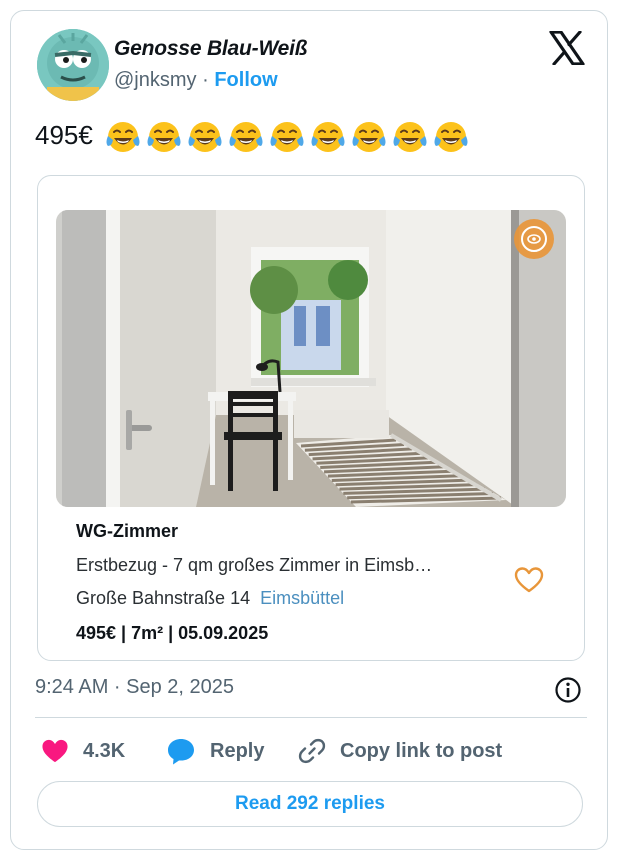 The image size is (620, 862). What do you see at coordinates (302, 598) in the screenshot?
I see `listing-district: Eimsbüttel` at bounding box center [302, 598].